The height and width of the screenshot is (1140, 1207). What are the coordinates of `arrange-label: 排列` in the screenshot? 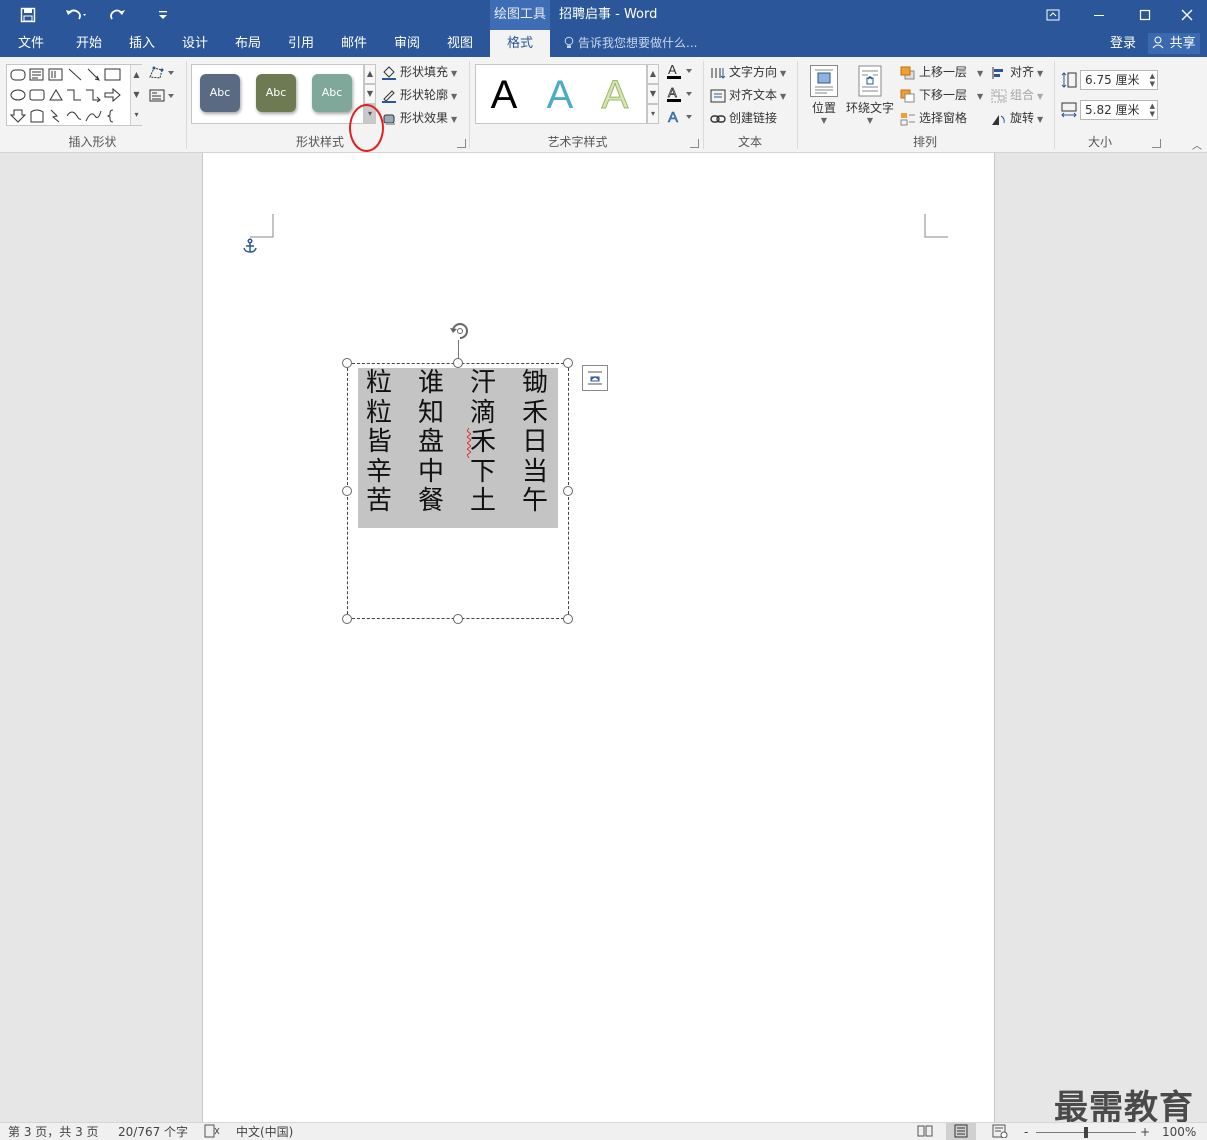 It's located at (924, 142).